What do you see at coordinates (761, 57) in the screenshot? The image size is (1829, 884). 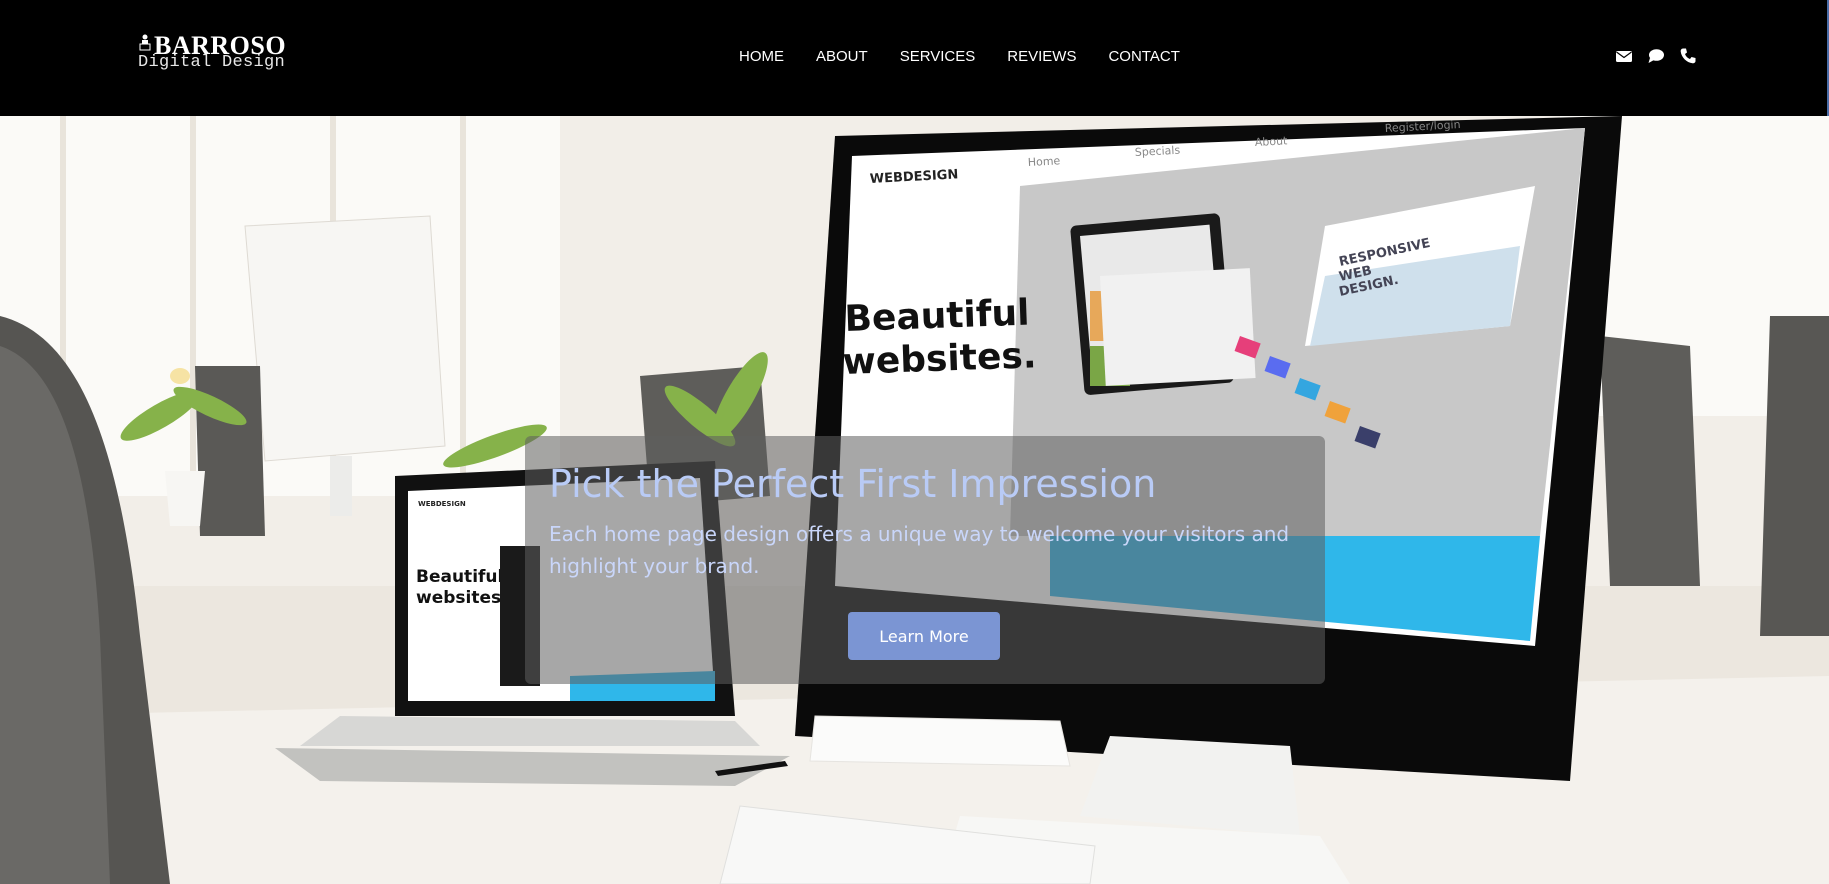 I see `nav-home: HOME` at bounding box center [761, 57].